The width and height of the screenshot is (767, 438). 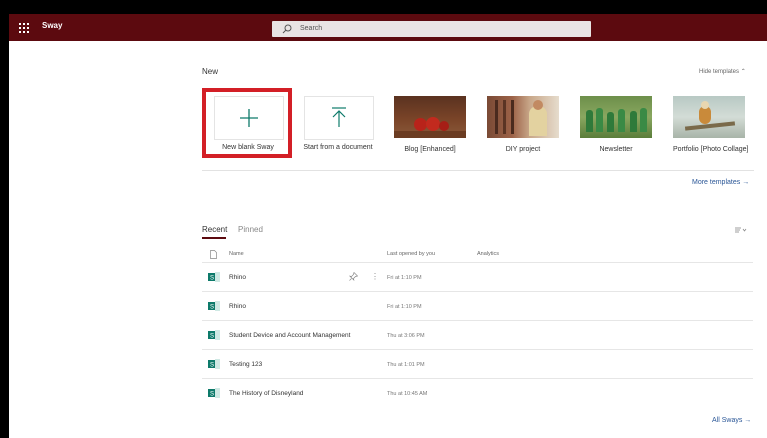 I want to click on more-templates-label: More templates, so click(x=716, y=182).